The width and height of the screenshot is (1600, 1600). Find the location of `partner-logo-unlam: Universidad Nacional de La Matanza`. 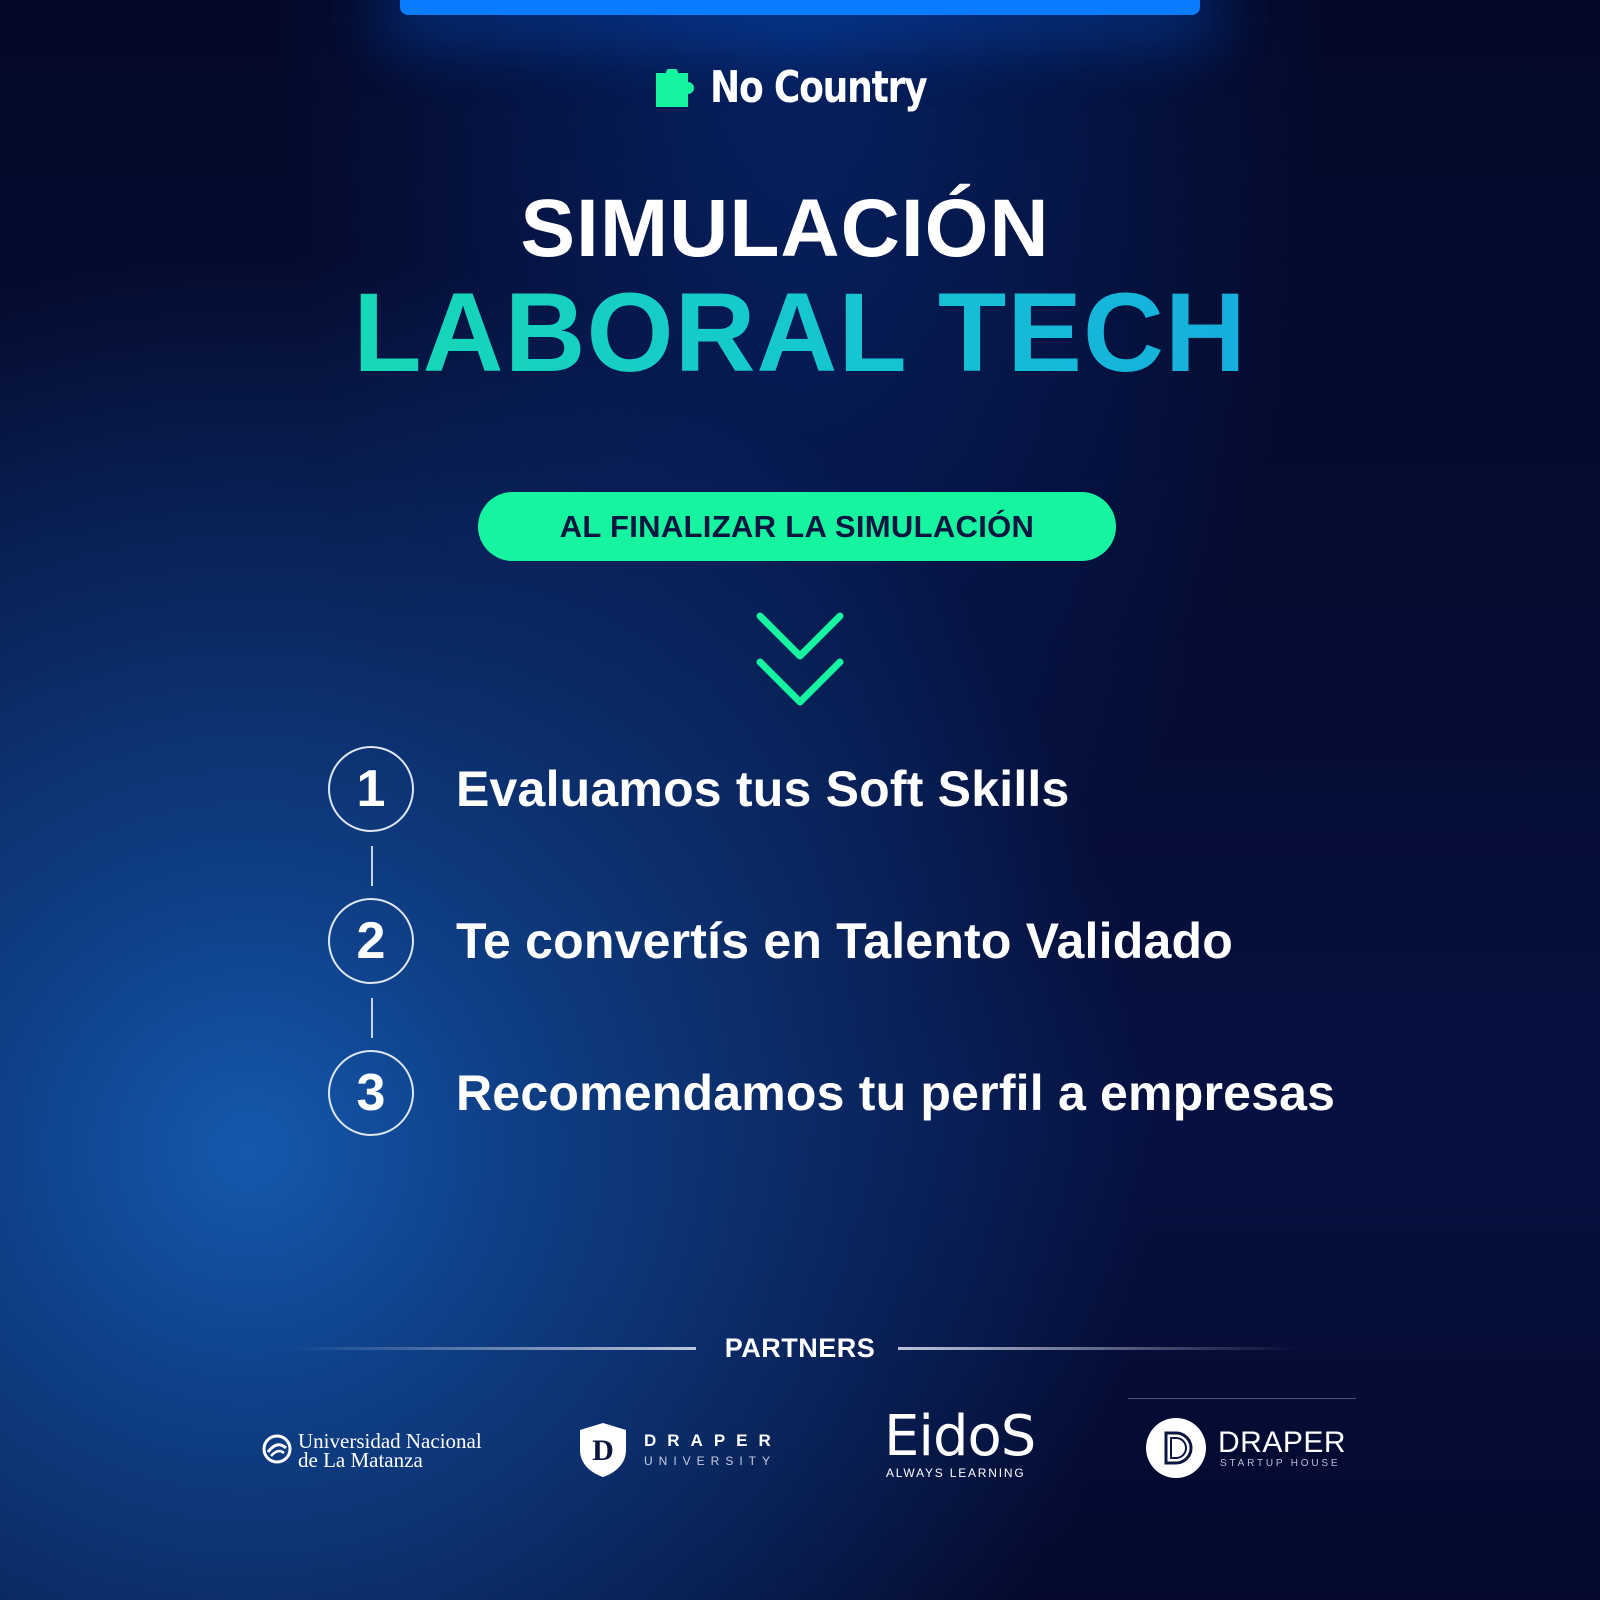

partner-logo-unlam: Universidad Nacional de La Matanza is located at coordinates (377, 1452).